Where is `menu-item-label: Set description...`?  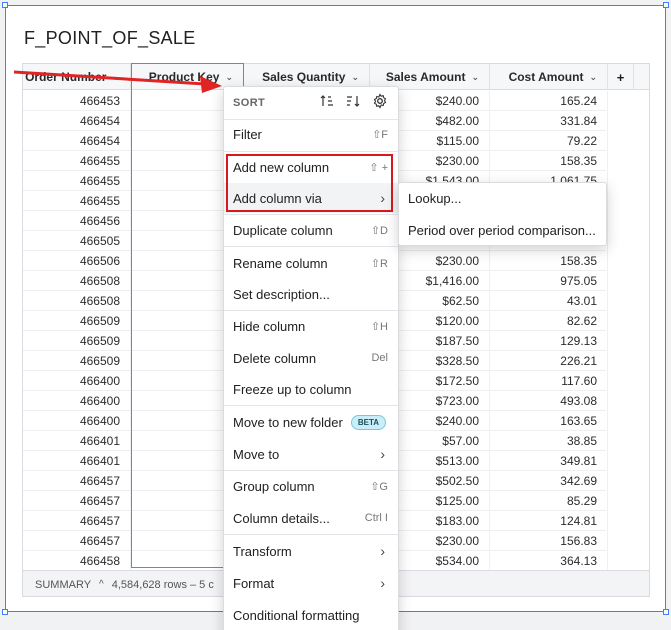 menu-item-label: Set description... is located at coordinates (281, 294).